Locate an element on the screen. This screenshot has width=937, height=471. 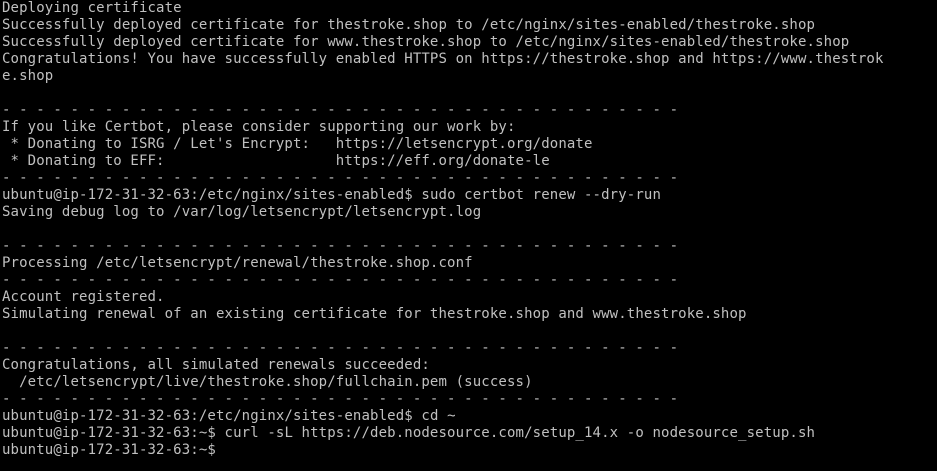
terminal-output-line: Deploying certificate is located at coordinates (92, 8).